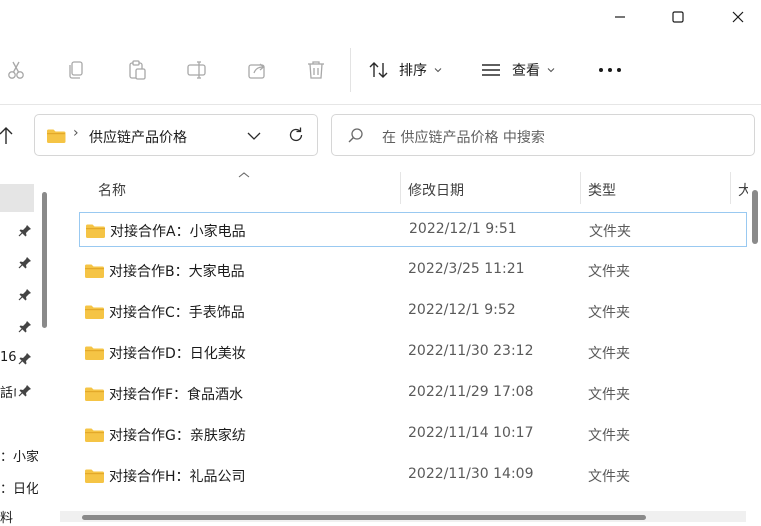 The height and width of the screenshot is (526, 761). I want to click on file-name: 对接合作B：大家电品, so click(177, 272).